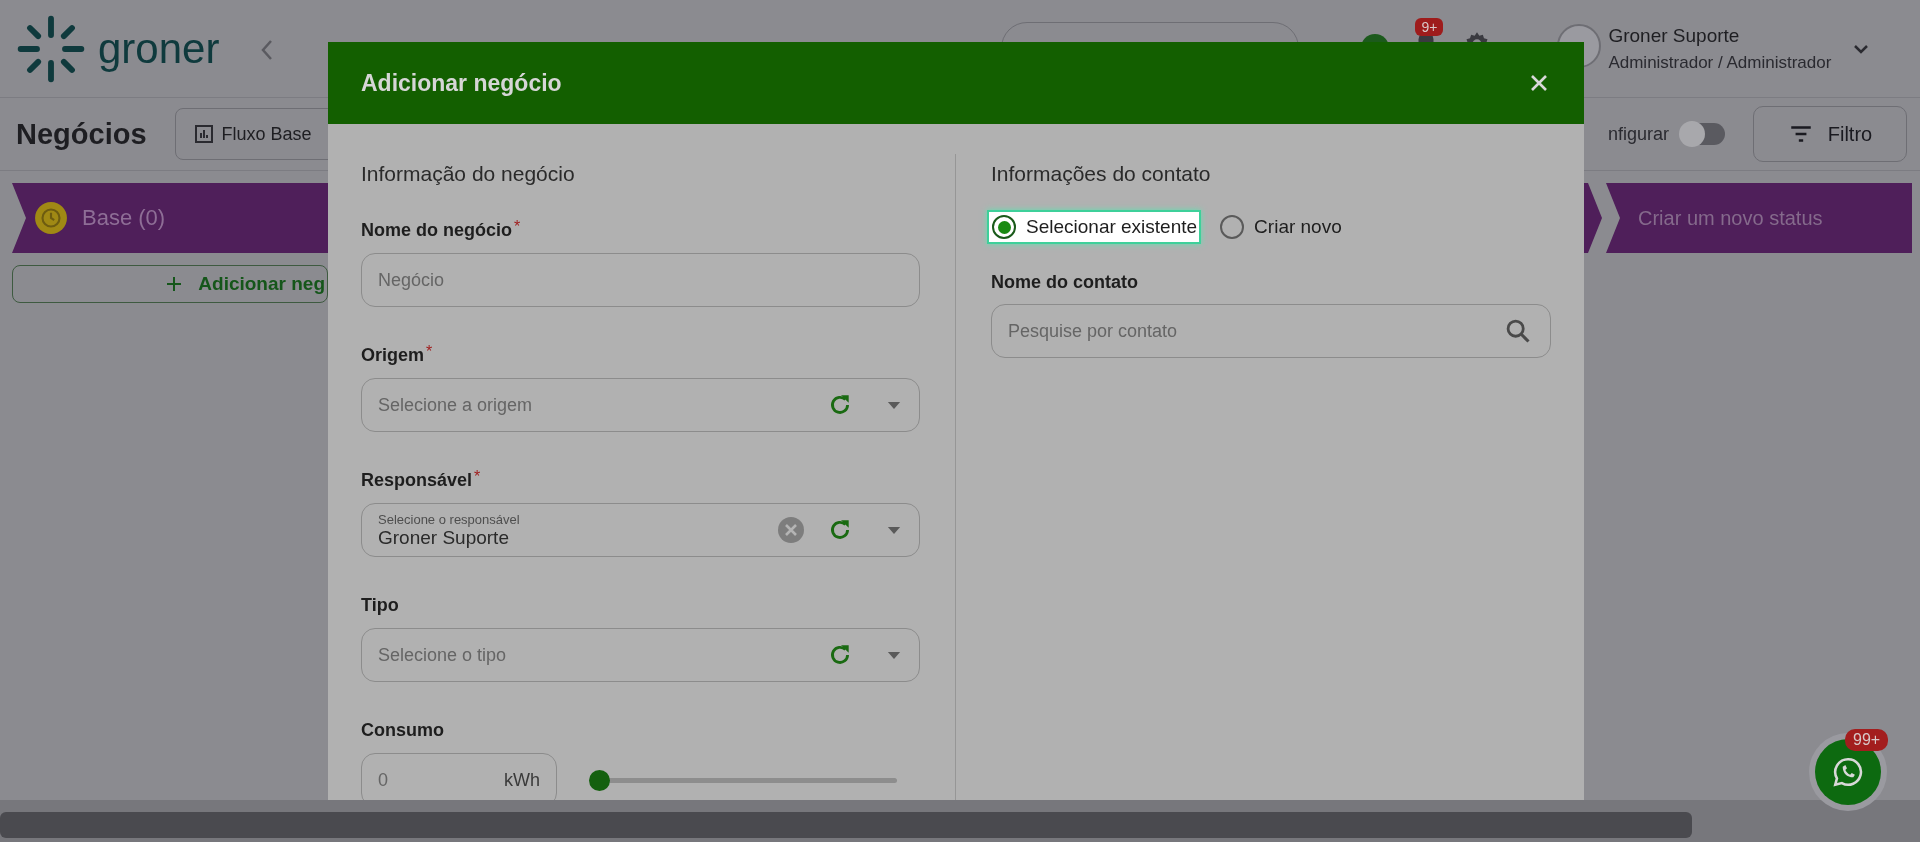 The width and height of the screenshot is (1920, 842). I want to click on logo-text: groner, so click(159, 49).